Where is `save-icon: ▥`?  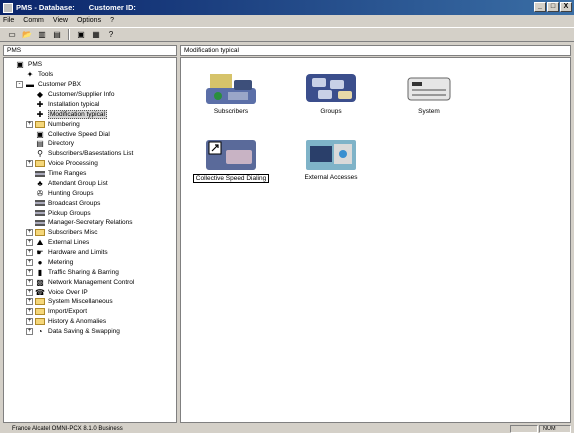
save-icon: ▥ is located at coordinates (42, 34).